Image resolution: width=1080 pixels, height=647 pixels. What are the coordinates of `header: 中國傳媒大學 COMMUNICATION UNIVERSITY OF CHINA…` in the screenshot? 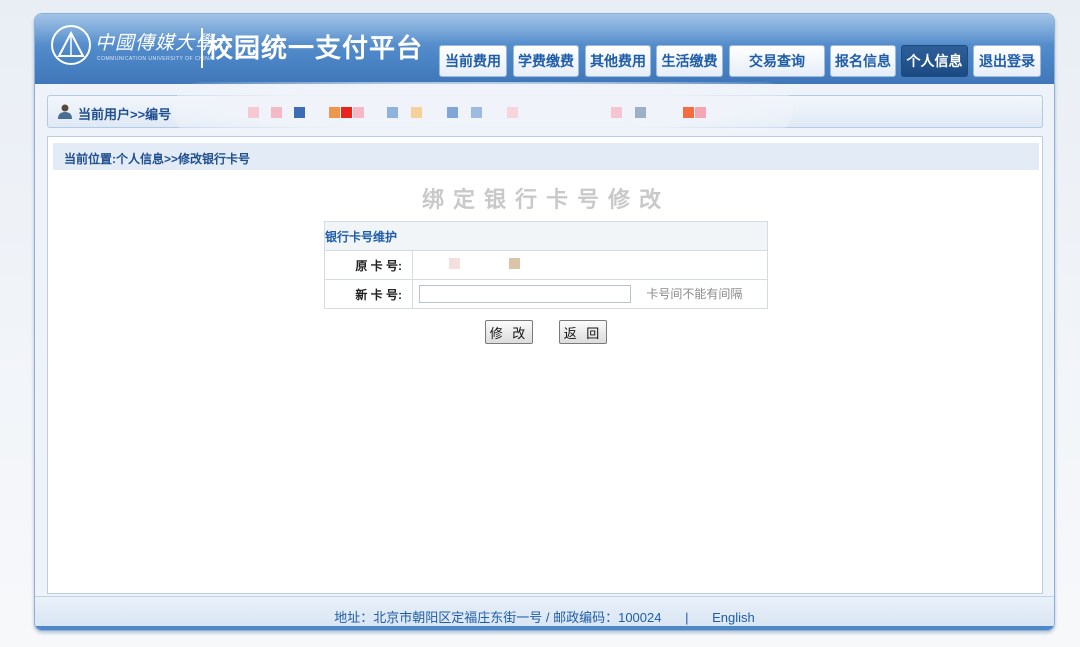 It's located at (544, 49).